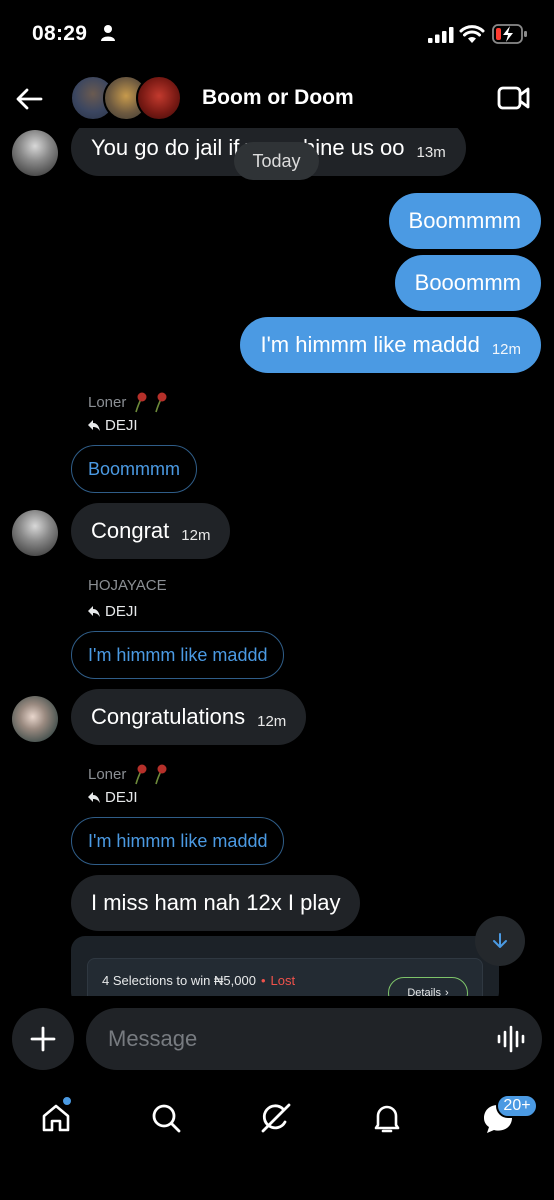 This screenshot has height=1200, width=554. I want to click on message-text: Congratulations, so click(168, 716).